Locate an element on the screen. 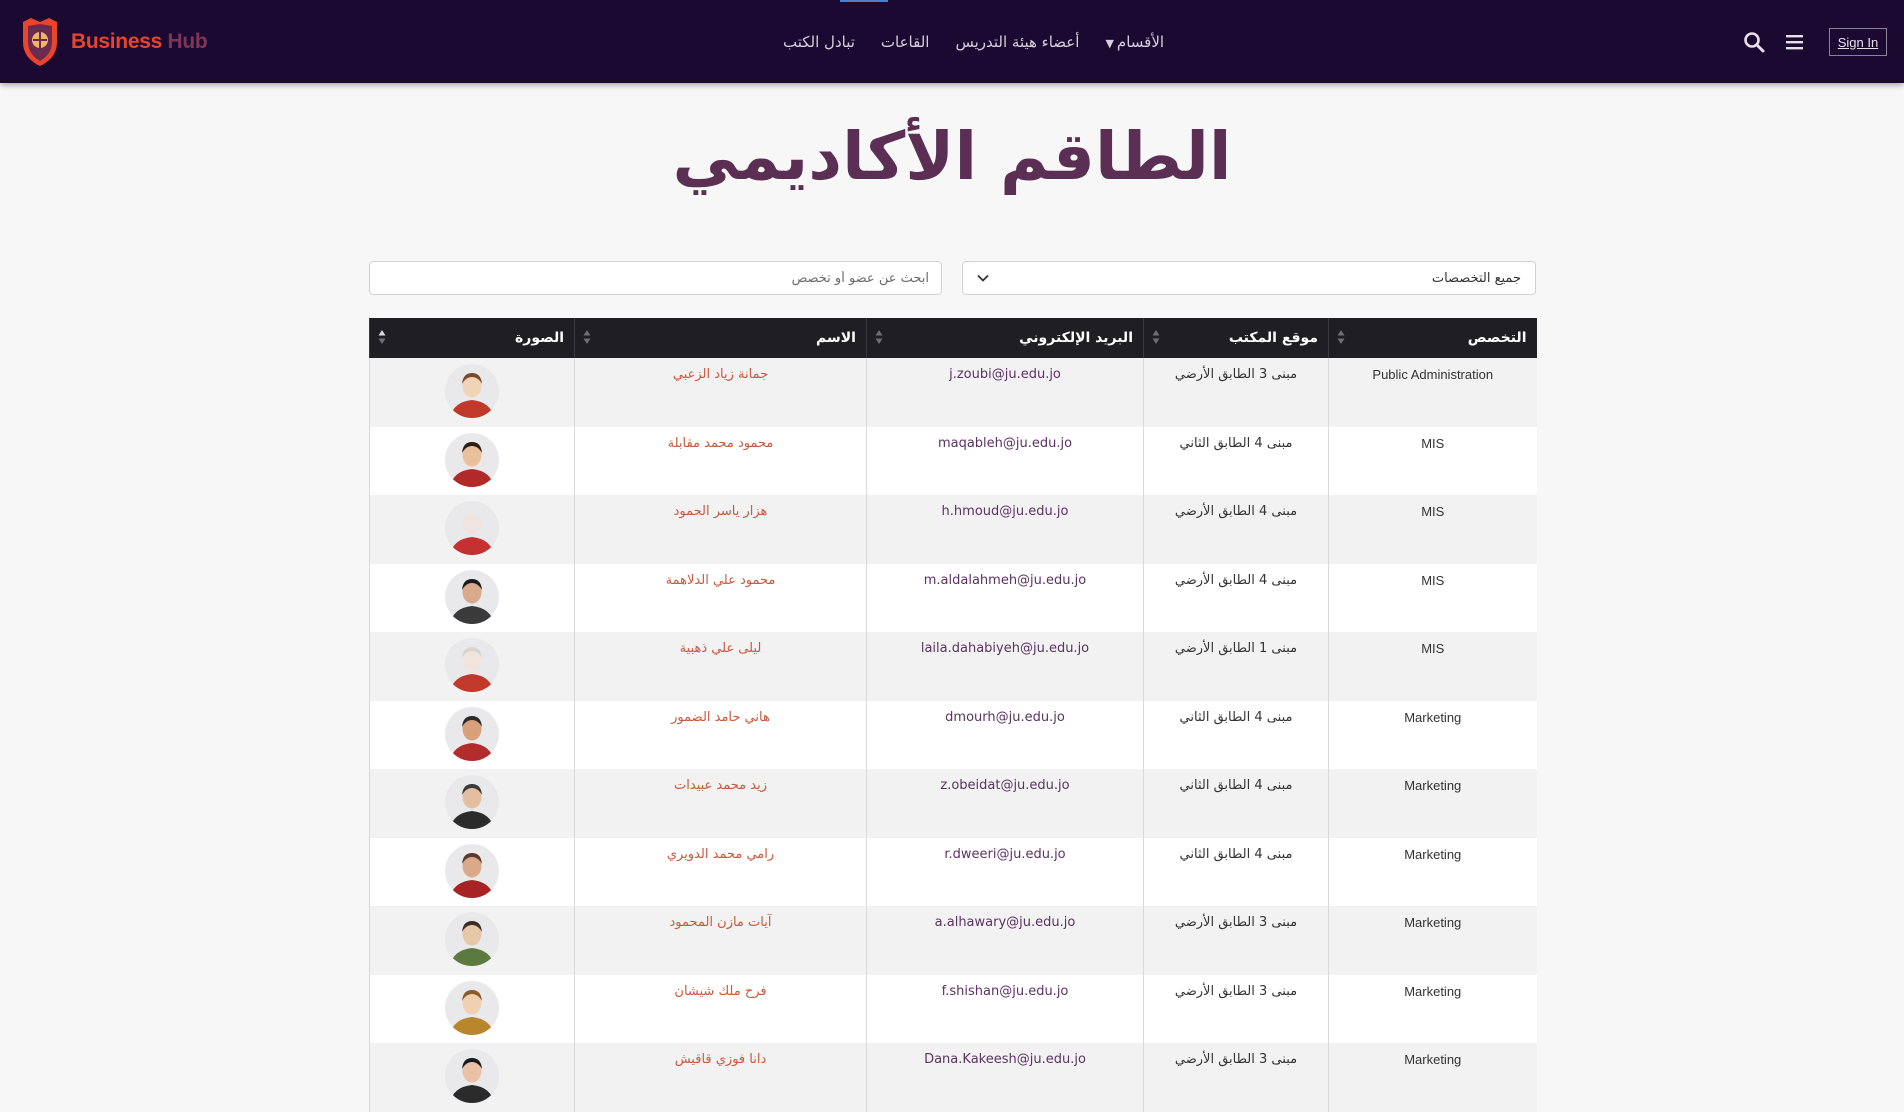 This screenshot has width=1904, height=1112. email-link: dmourh@ju.edu.jo is located at coordinates (1005, 734).